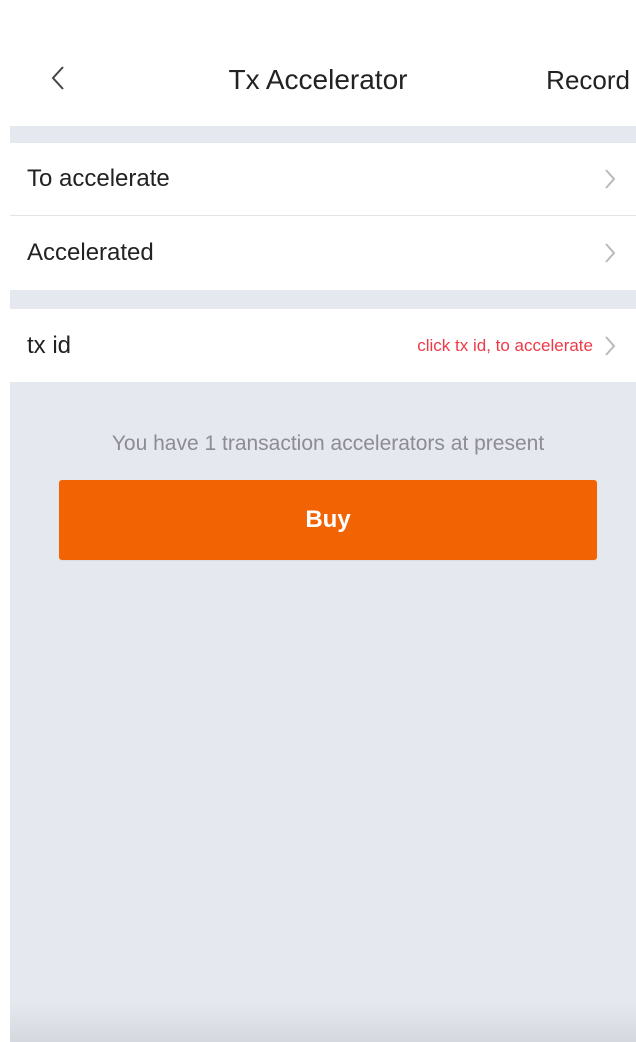  Describe the element at coordinates (318, 63) in the screenshot. I see `nav-header: Tx Accelerator Record` at that location.